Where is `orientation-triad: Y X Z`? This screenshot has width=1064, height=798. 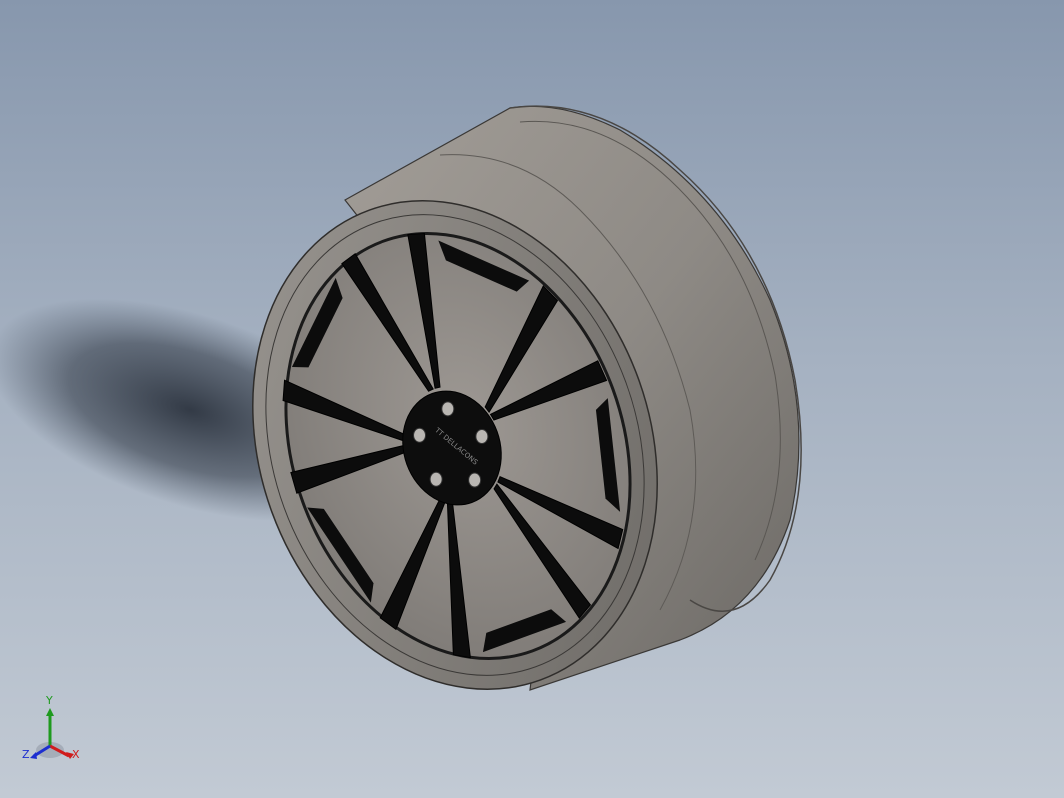
orientation-triad: Y X Z is located at coordinates (49, 735).